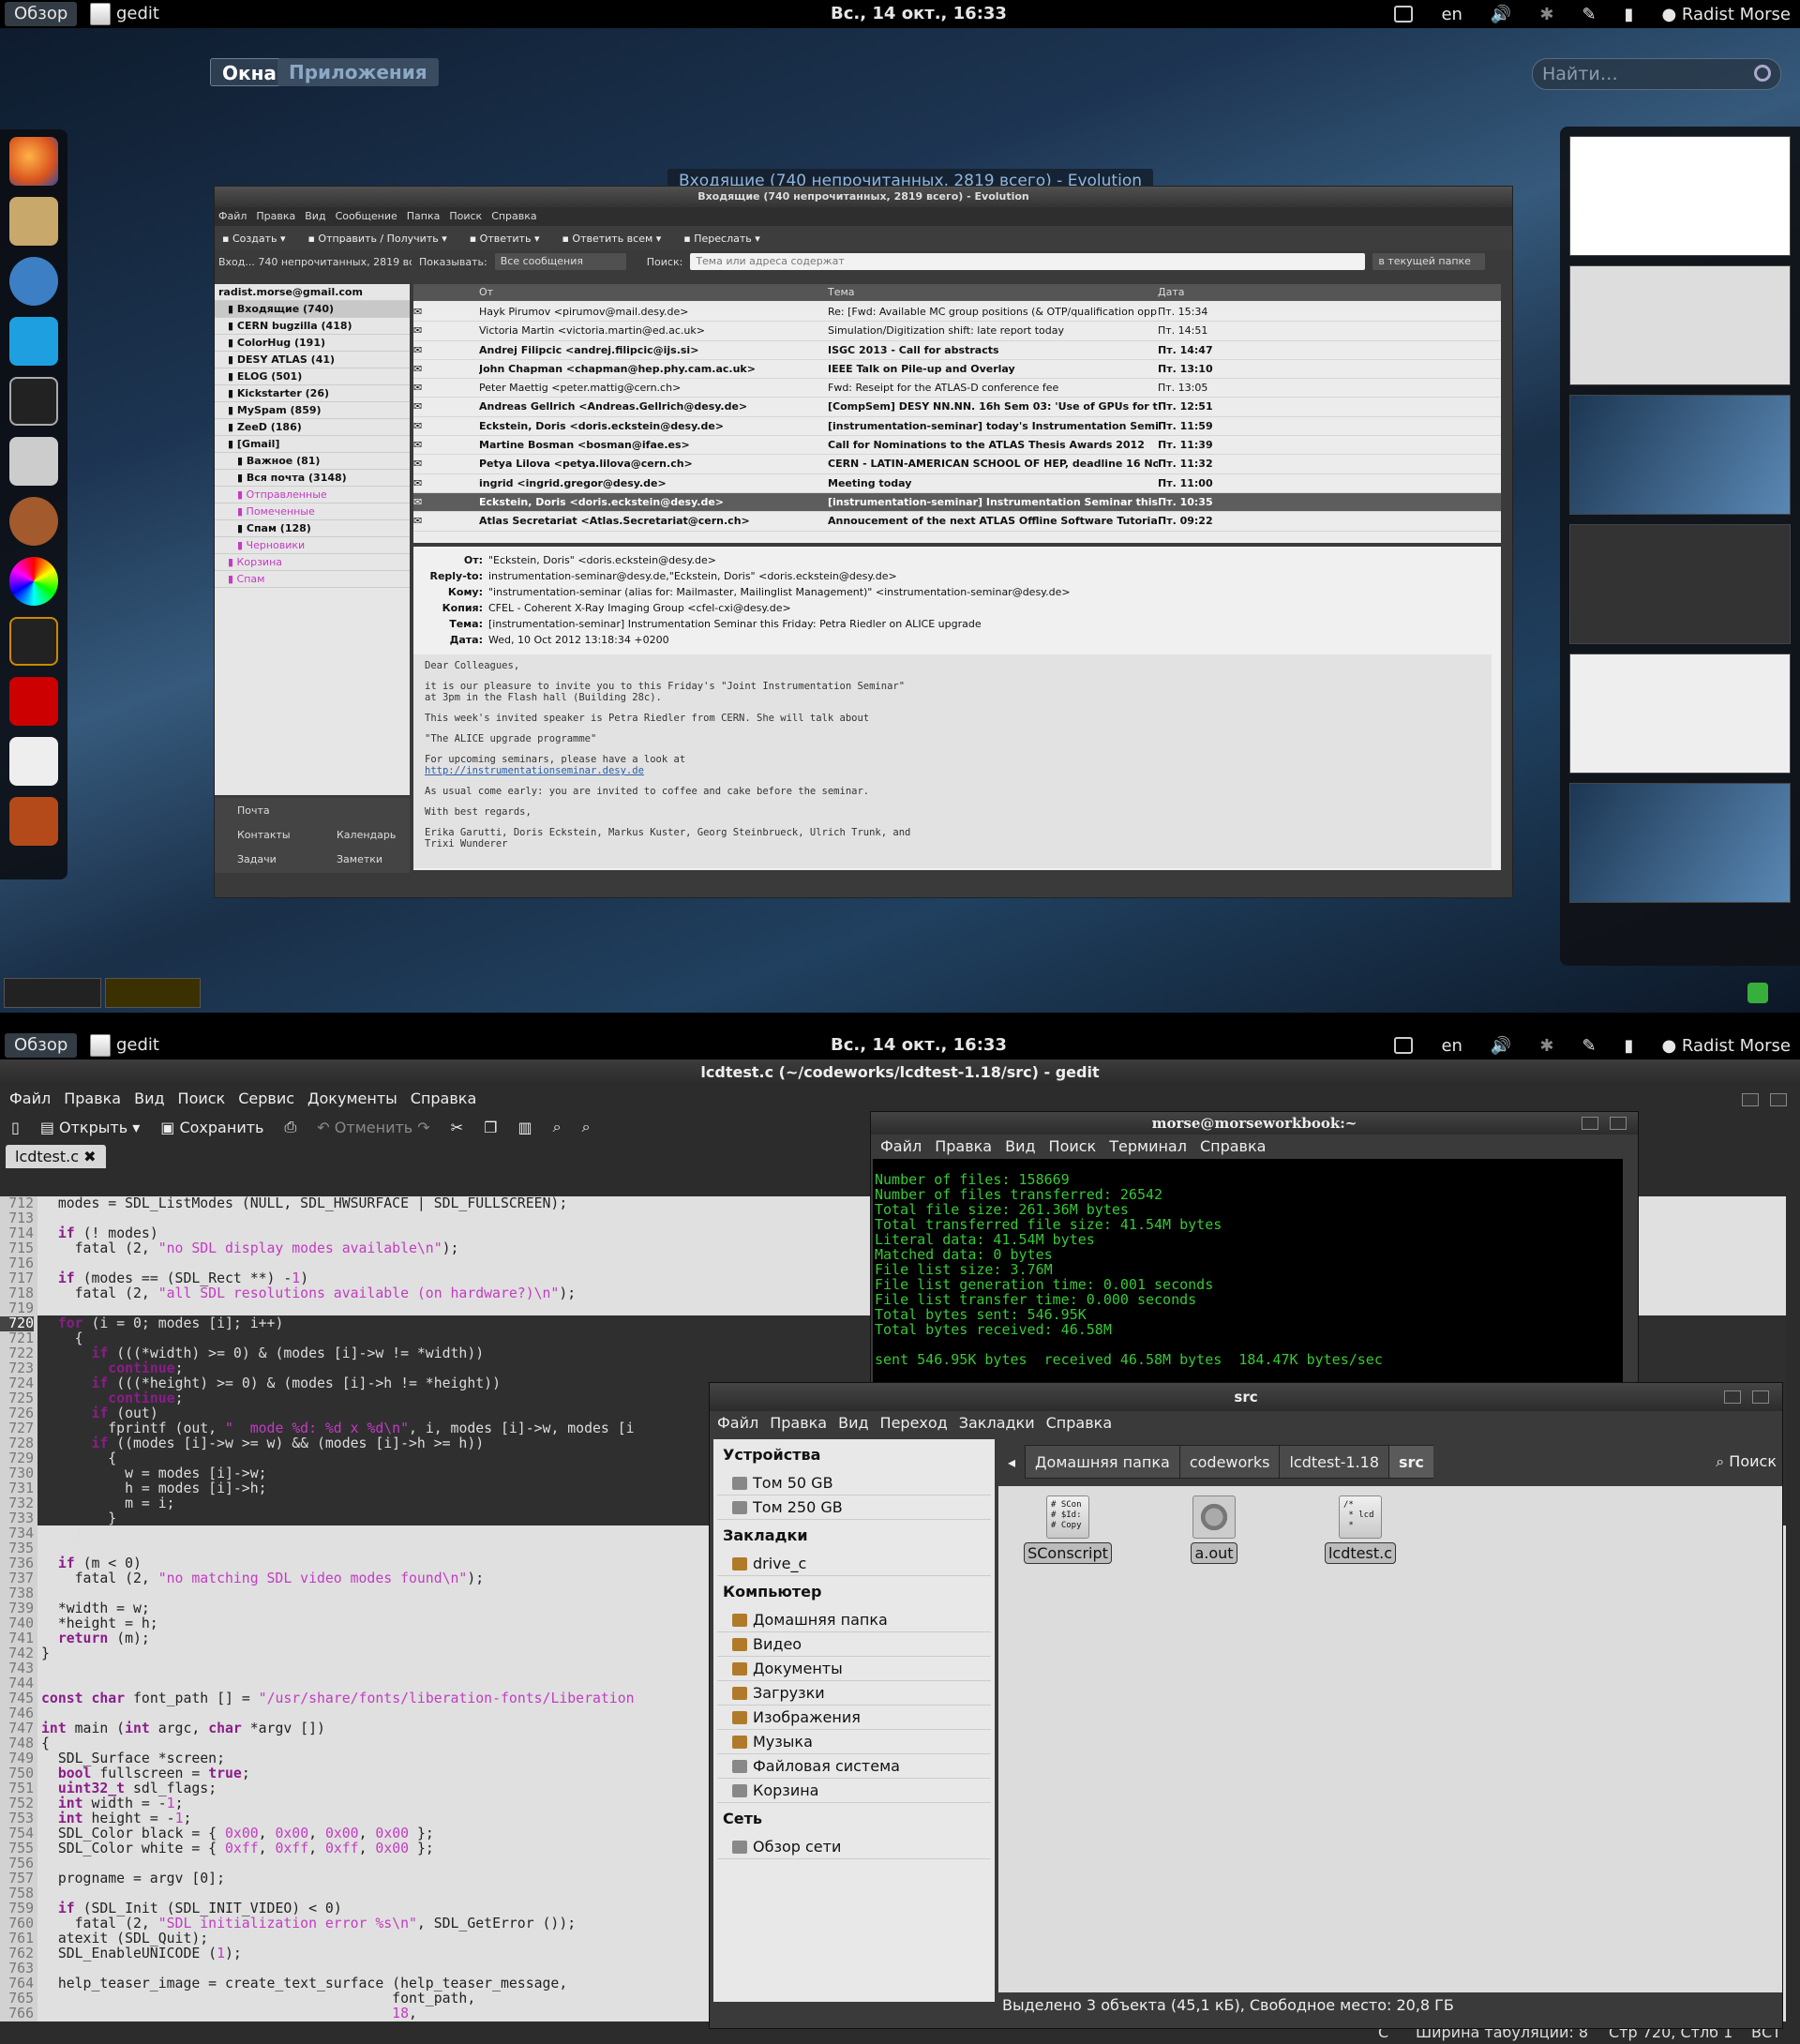 The width and height of the screenshot is (1800, 2044). I want to click on switcher-3: Задачи, so click(265, 860).